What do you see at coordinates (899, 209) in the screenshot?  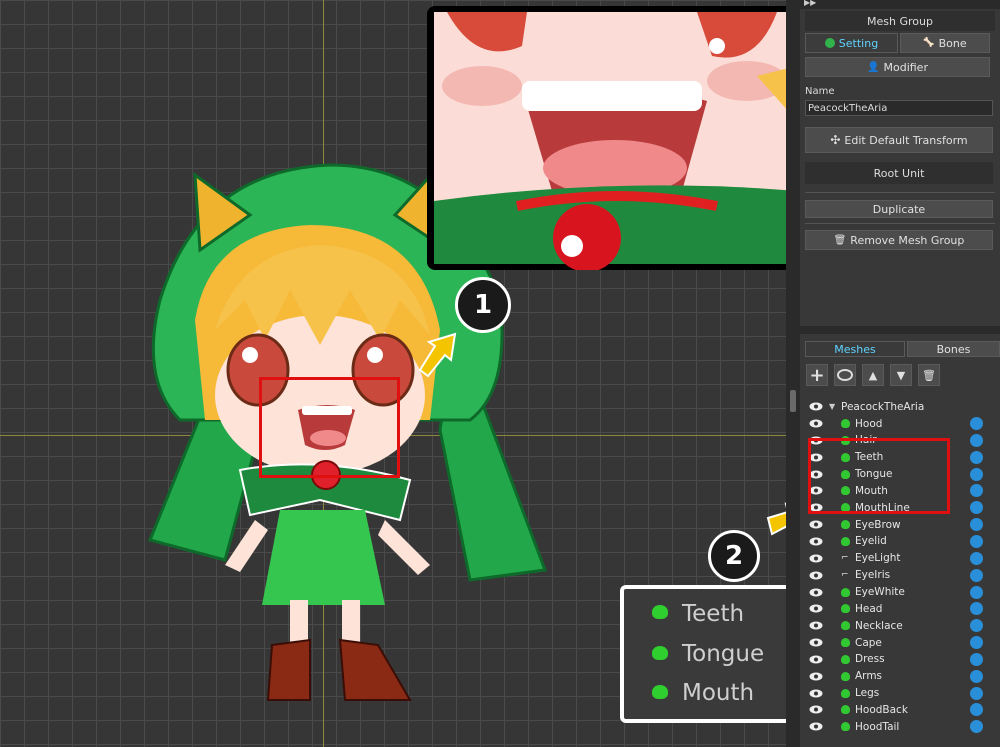 I see `duplicate-button: Duplicate` at bounding box center [899, 209].